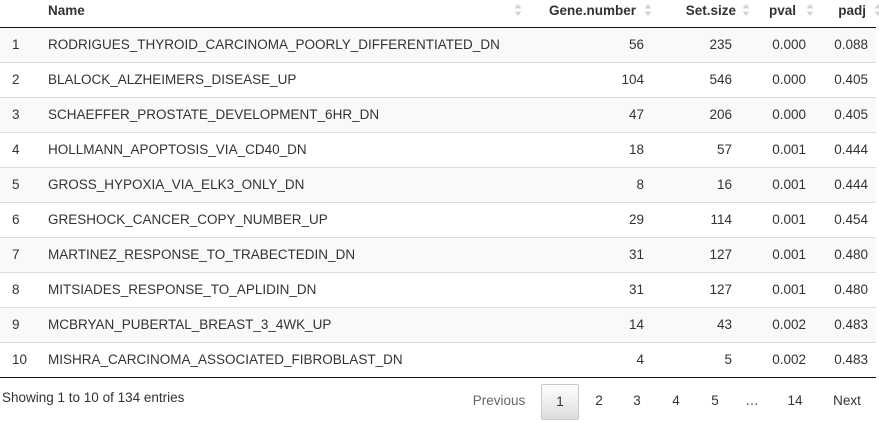 The image size is (879, 423). Describe the element at coordinates (24, 360) in the screenshot. I see `row-index: 10` at that location.